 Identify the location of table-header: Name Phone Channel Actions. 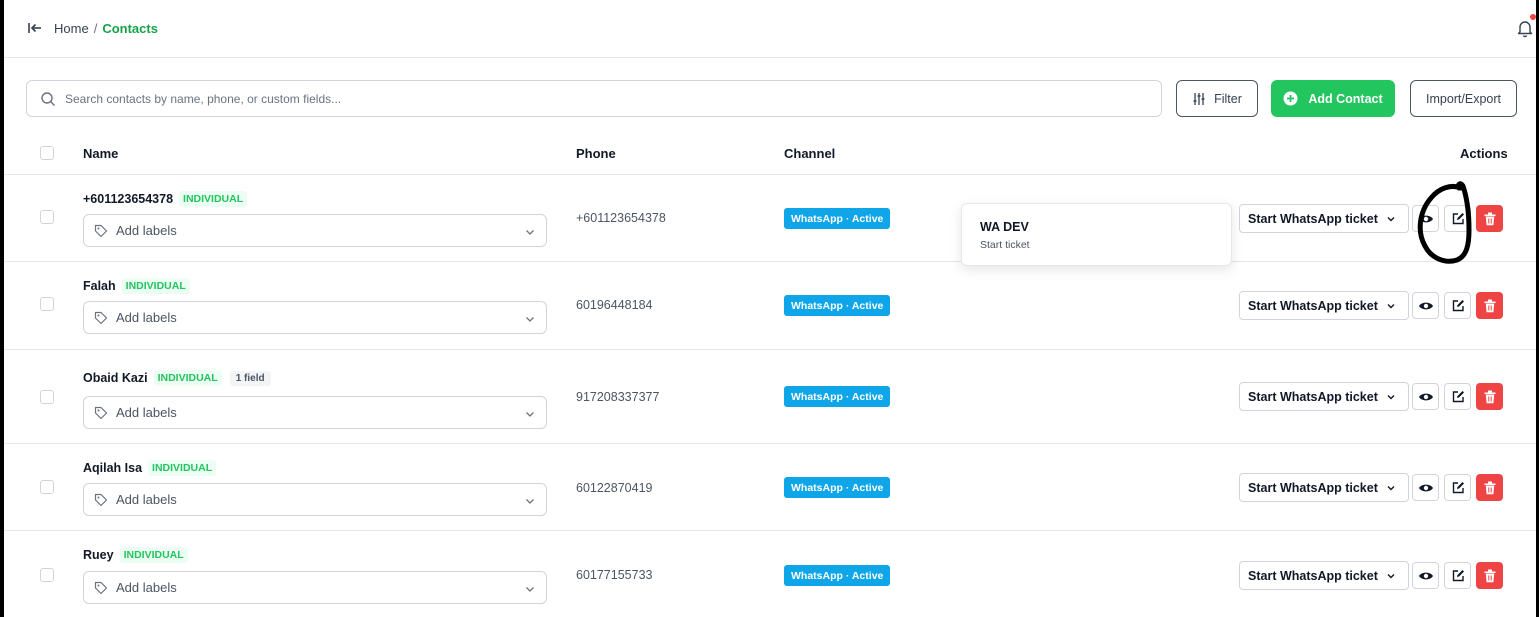
(770, 154).